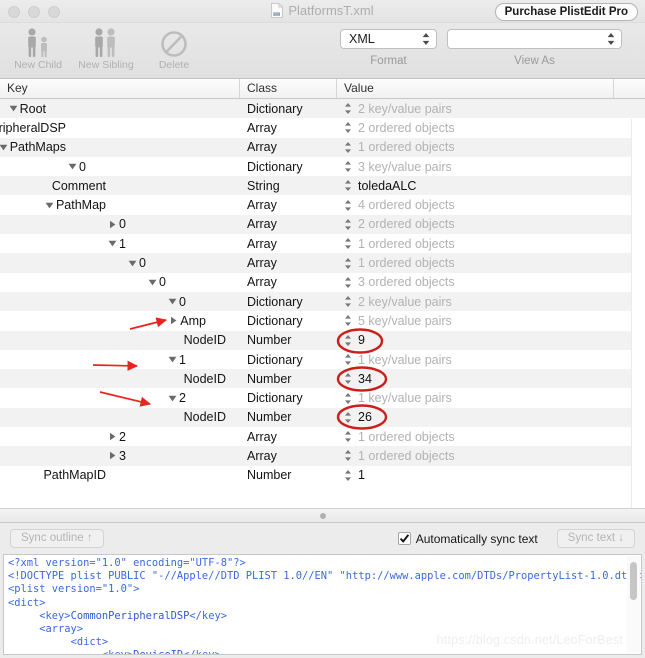 This screenshot has height=658, width=645. What do you see at coordinates (322, 282) in the screenshot?
I see `table-row: 0 Array 3 ordered objects` at bounding box center [322, 282].